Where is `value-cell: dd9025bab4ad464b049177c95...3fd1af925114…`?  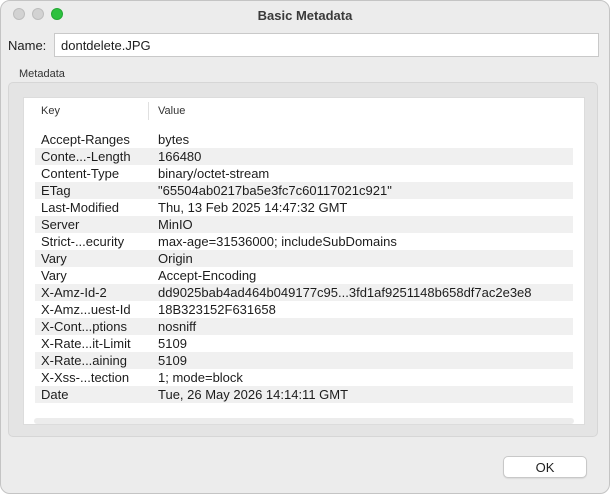 value-cell: dd9025bab4ad464b049177c95...3fd1af925114… is located at coordinates (345, 292).